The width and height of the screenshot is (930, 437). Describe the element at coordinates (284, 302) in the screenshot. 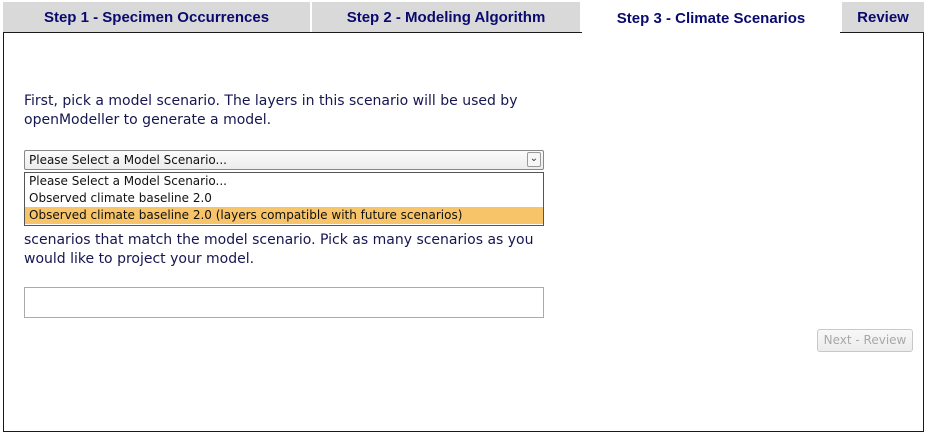

I see `projection-scenarios-list` at that location.